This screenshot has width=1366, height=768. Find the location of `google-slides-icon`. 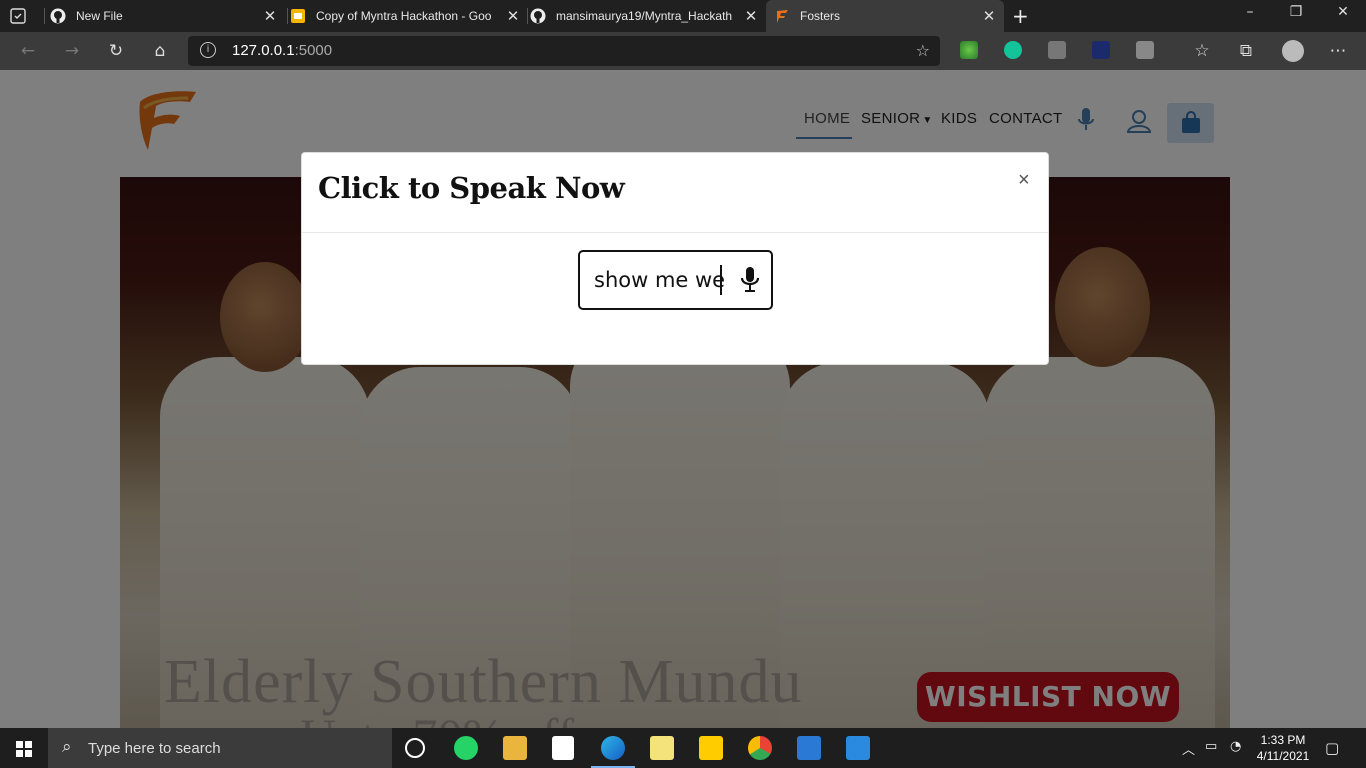

google-slides-icon is located at coordinates (298, 16).